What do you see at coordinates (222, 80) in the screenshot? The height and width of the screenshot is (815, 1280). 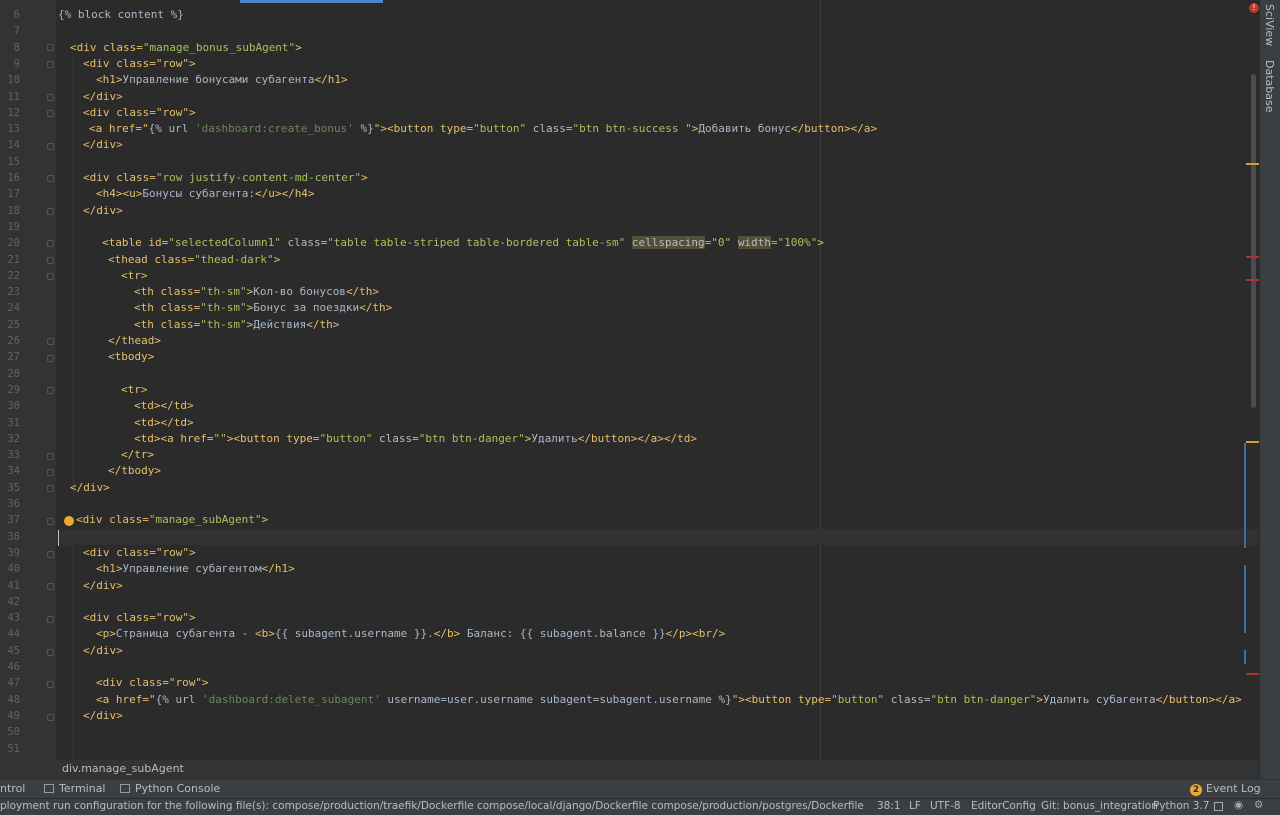 I see `code-line-10: <h1>Управление бонусами субагента</h1>` at bounding box center [222, 80].